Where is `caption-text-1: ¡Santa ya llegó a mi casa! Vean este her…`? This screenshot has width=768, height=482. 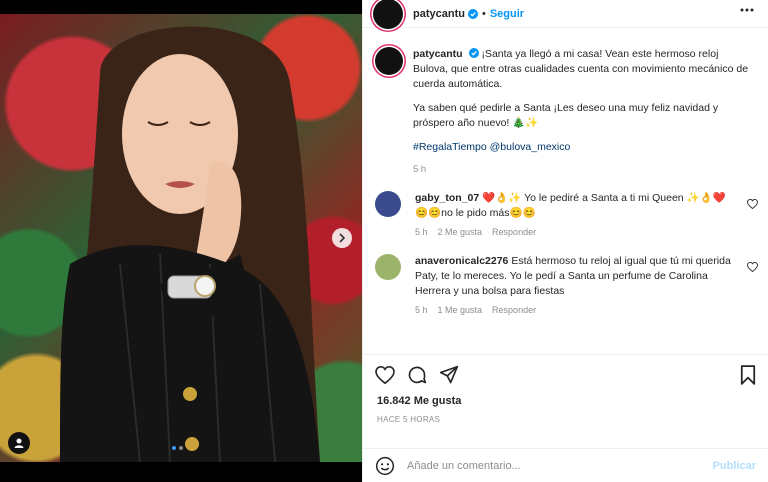 caption-text-1: ¡Santa ya llegó a mi casa! Vean este her… is located at coordinates (581, 69).